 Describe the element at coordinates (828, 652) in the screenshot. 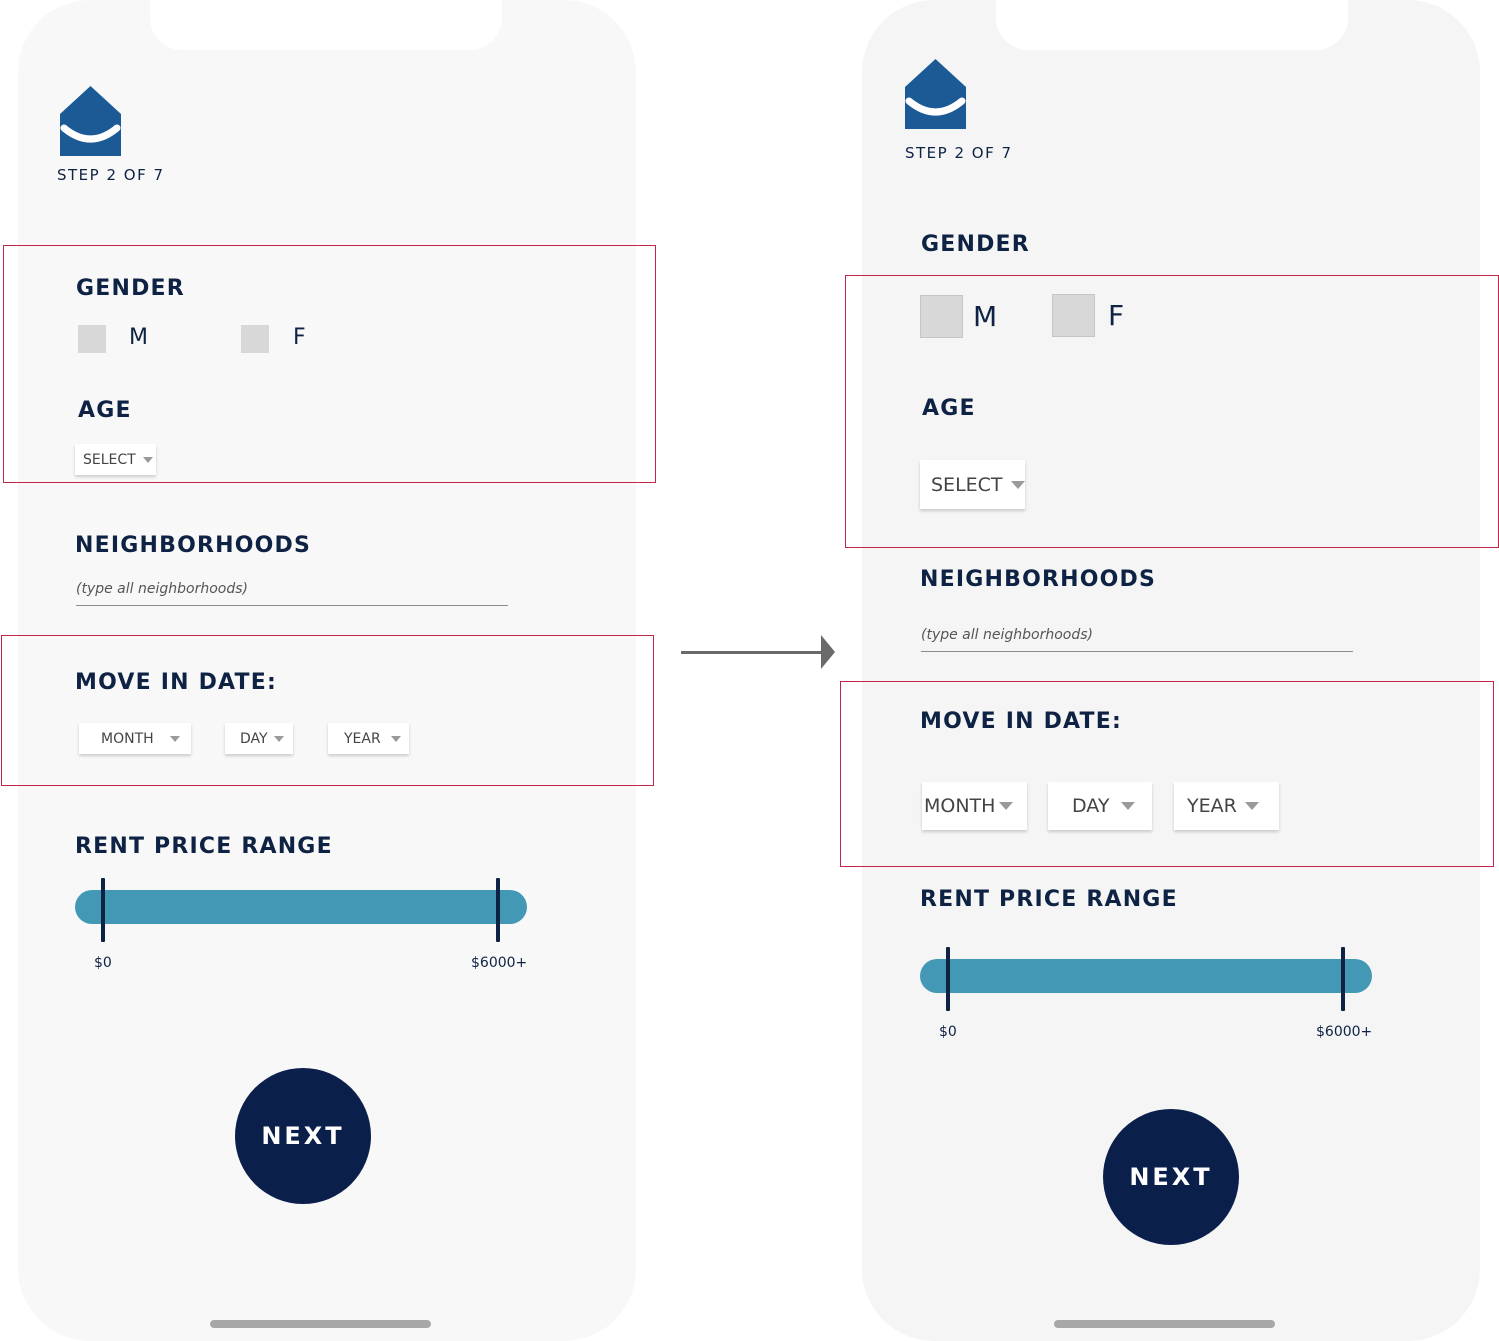

I see `arrow-right-head` at that location.